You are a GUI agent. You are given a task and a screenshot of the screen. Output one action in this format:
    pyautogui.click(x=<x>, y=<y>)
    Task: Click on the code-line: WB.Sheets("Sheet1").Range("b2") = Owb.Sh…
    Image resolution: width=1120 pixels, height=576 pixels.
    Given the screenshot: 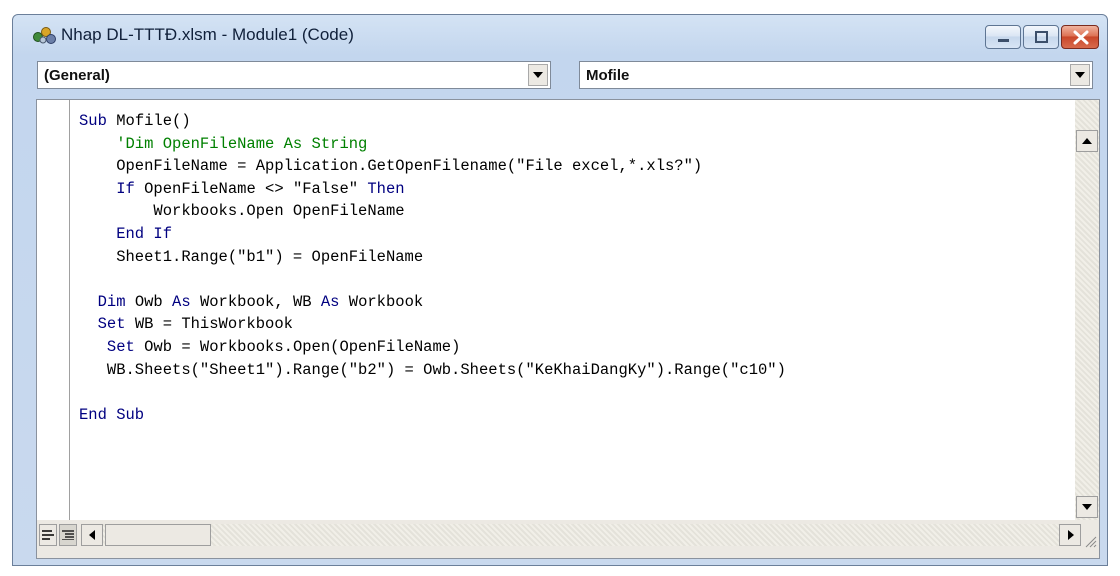 What is the action you would take?
    pyautogui.click(x=432, y=370)
    